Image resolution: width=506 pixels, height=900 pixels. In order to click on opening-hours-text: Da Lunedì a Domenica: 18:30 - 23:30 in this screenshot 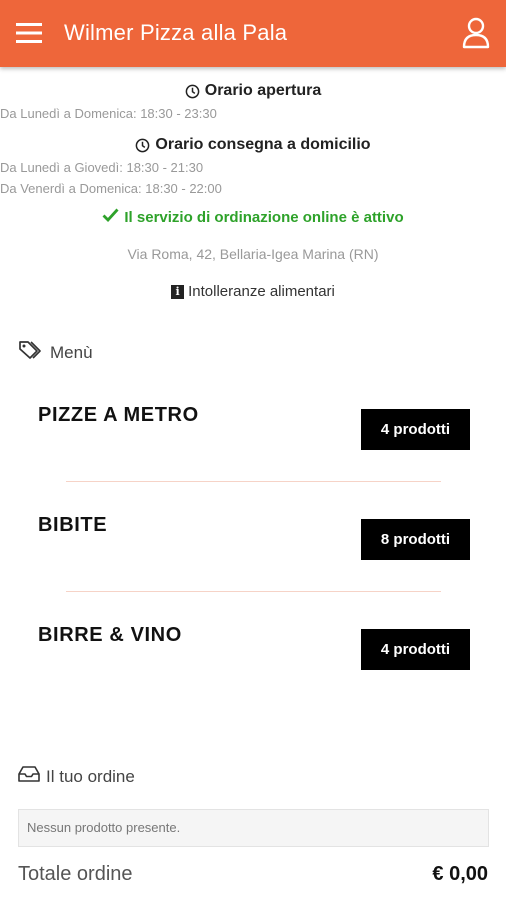, I will do `click(108, 113)`.